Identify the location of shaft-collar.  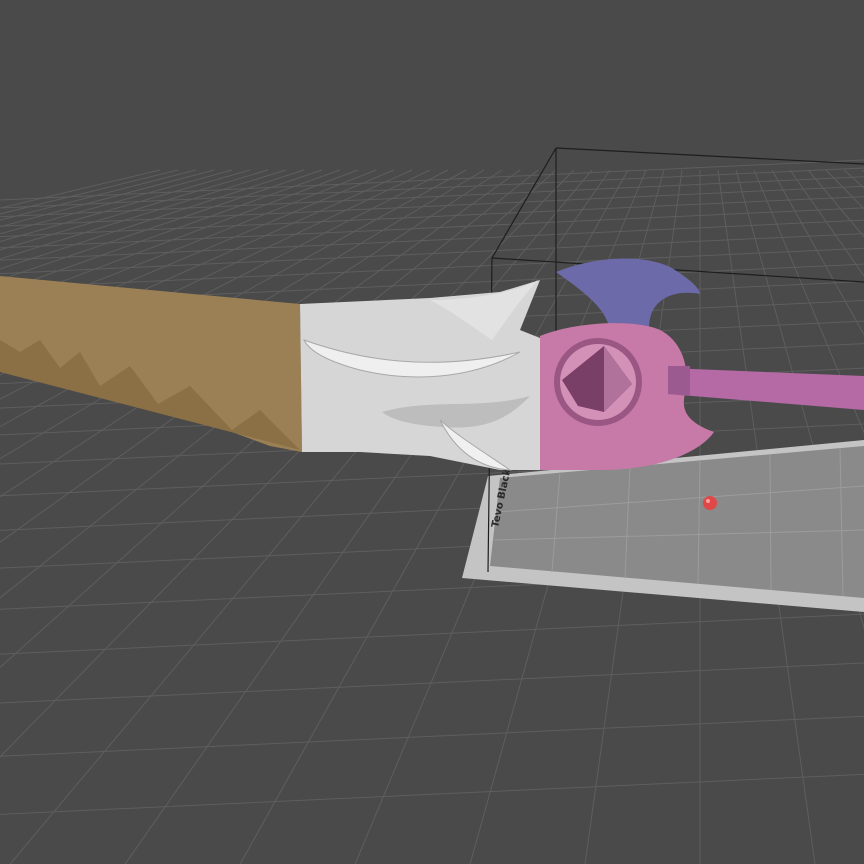
(679, 381).